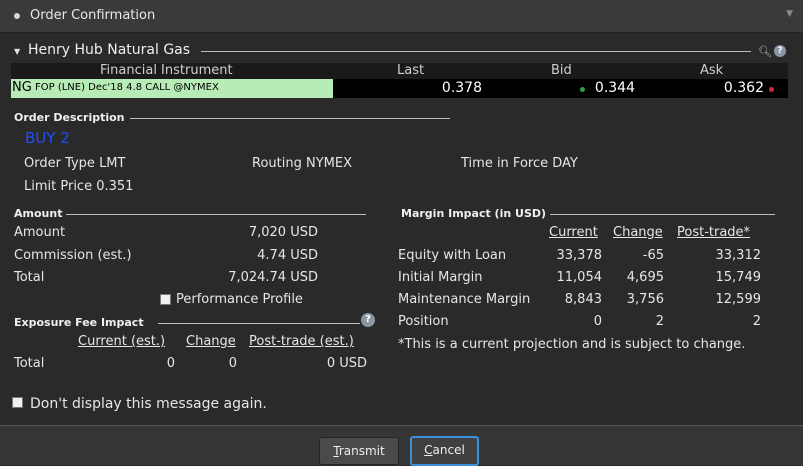 The width and height of the screenshot is (803, 466). I want to click on exposure-post: 0 USD, so click(346, 363).